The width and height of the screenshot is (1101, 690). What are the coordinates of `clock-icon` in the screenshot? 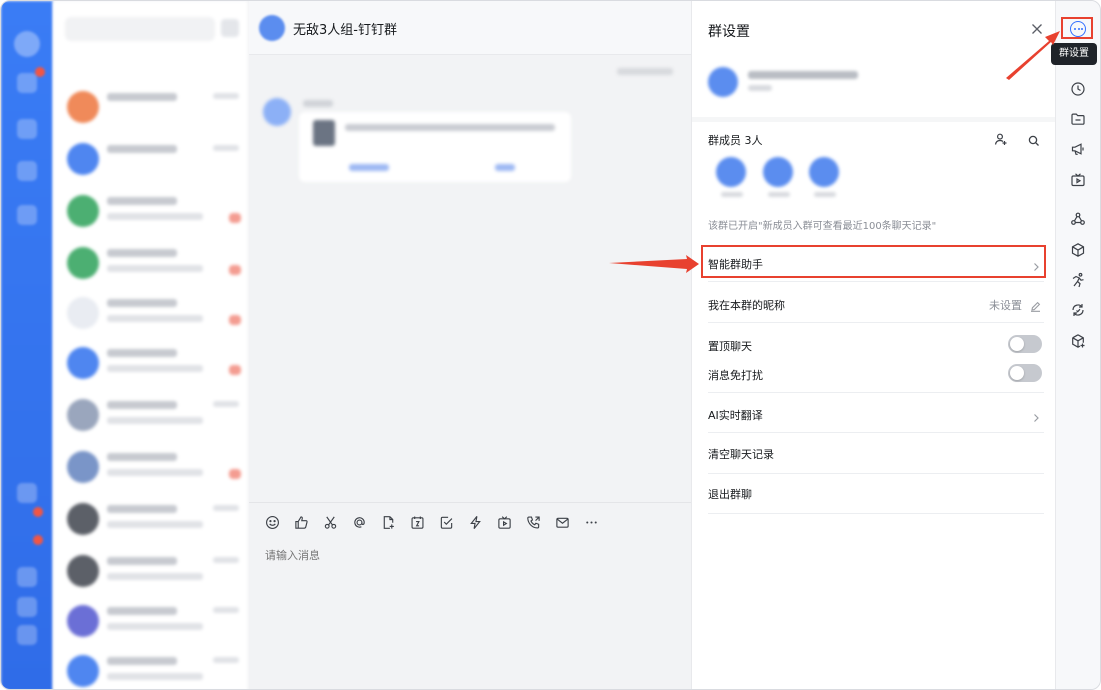 It's located at (1078, 89).